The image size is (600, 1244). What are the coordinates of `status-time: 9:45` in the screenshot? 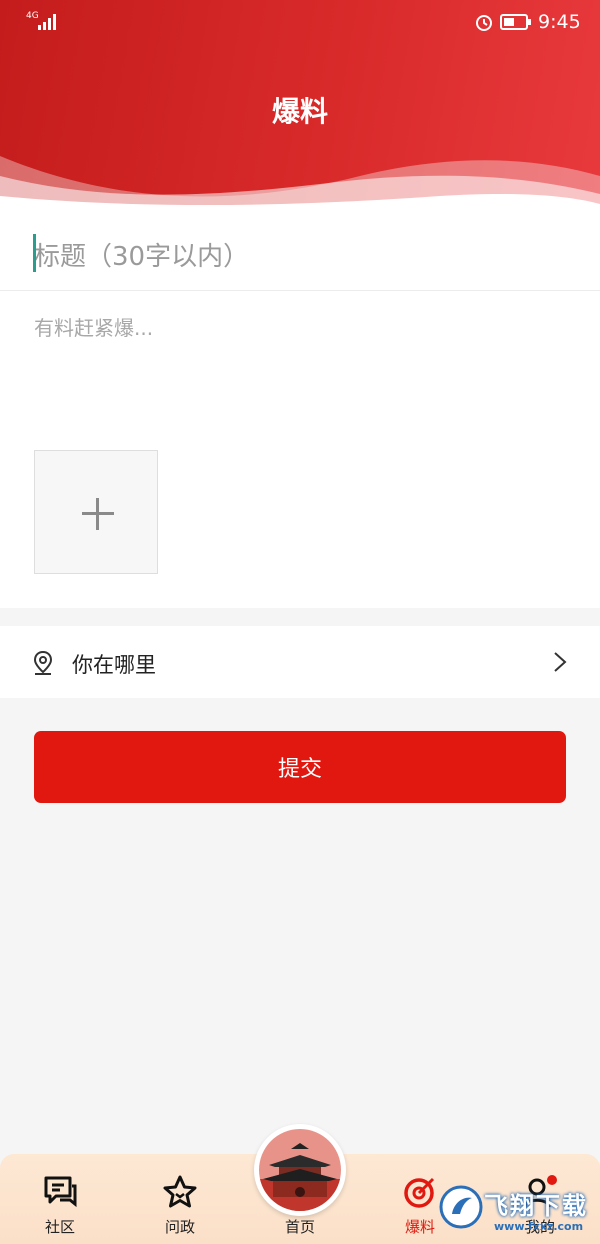 It's located at (559, 22).